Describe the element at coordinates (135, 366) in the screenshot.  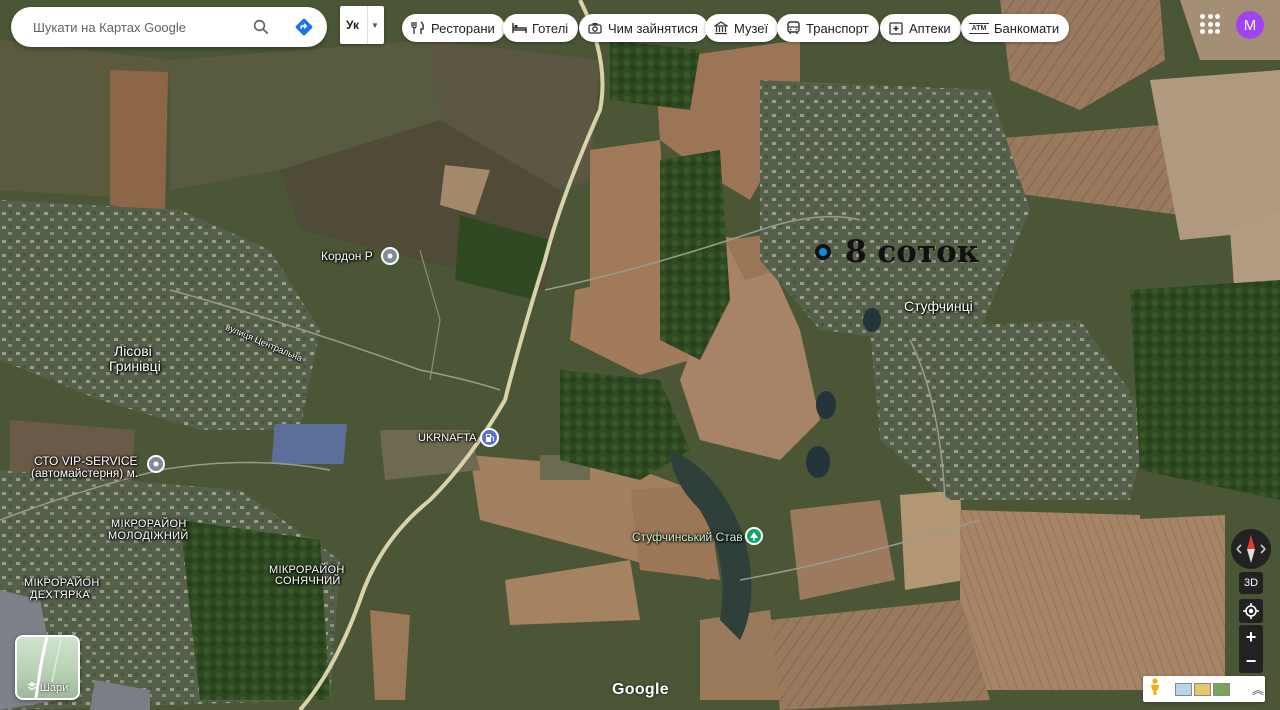
I see `label-lisovi-line2: Гринівці` at that location.